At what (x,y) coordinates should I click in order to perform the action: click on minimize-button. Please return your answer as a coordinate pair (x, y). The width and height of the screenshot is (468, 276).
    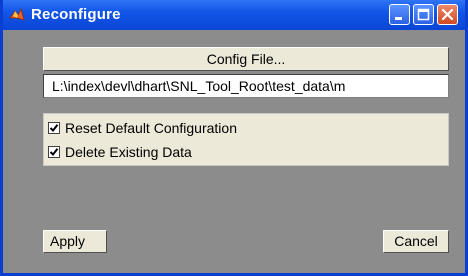
    Looking at the image, I should click on (399, 14).